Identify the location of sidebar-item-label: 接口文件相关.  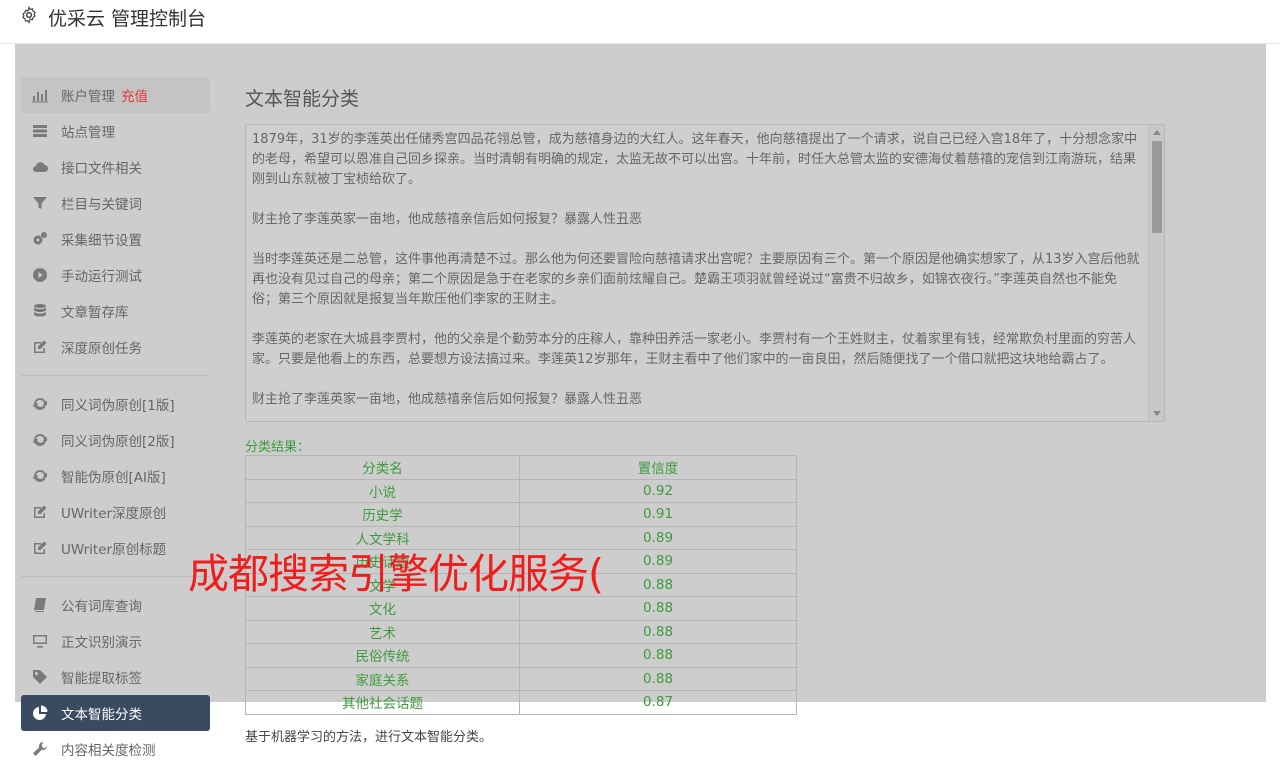
(101, 169).